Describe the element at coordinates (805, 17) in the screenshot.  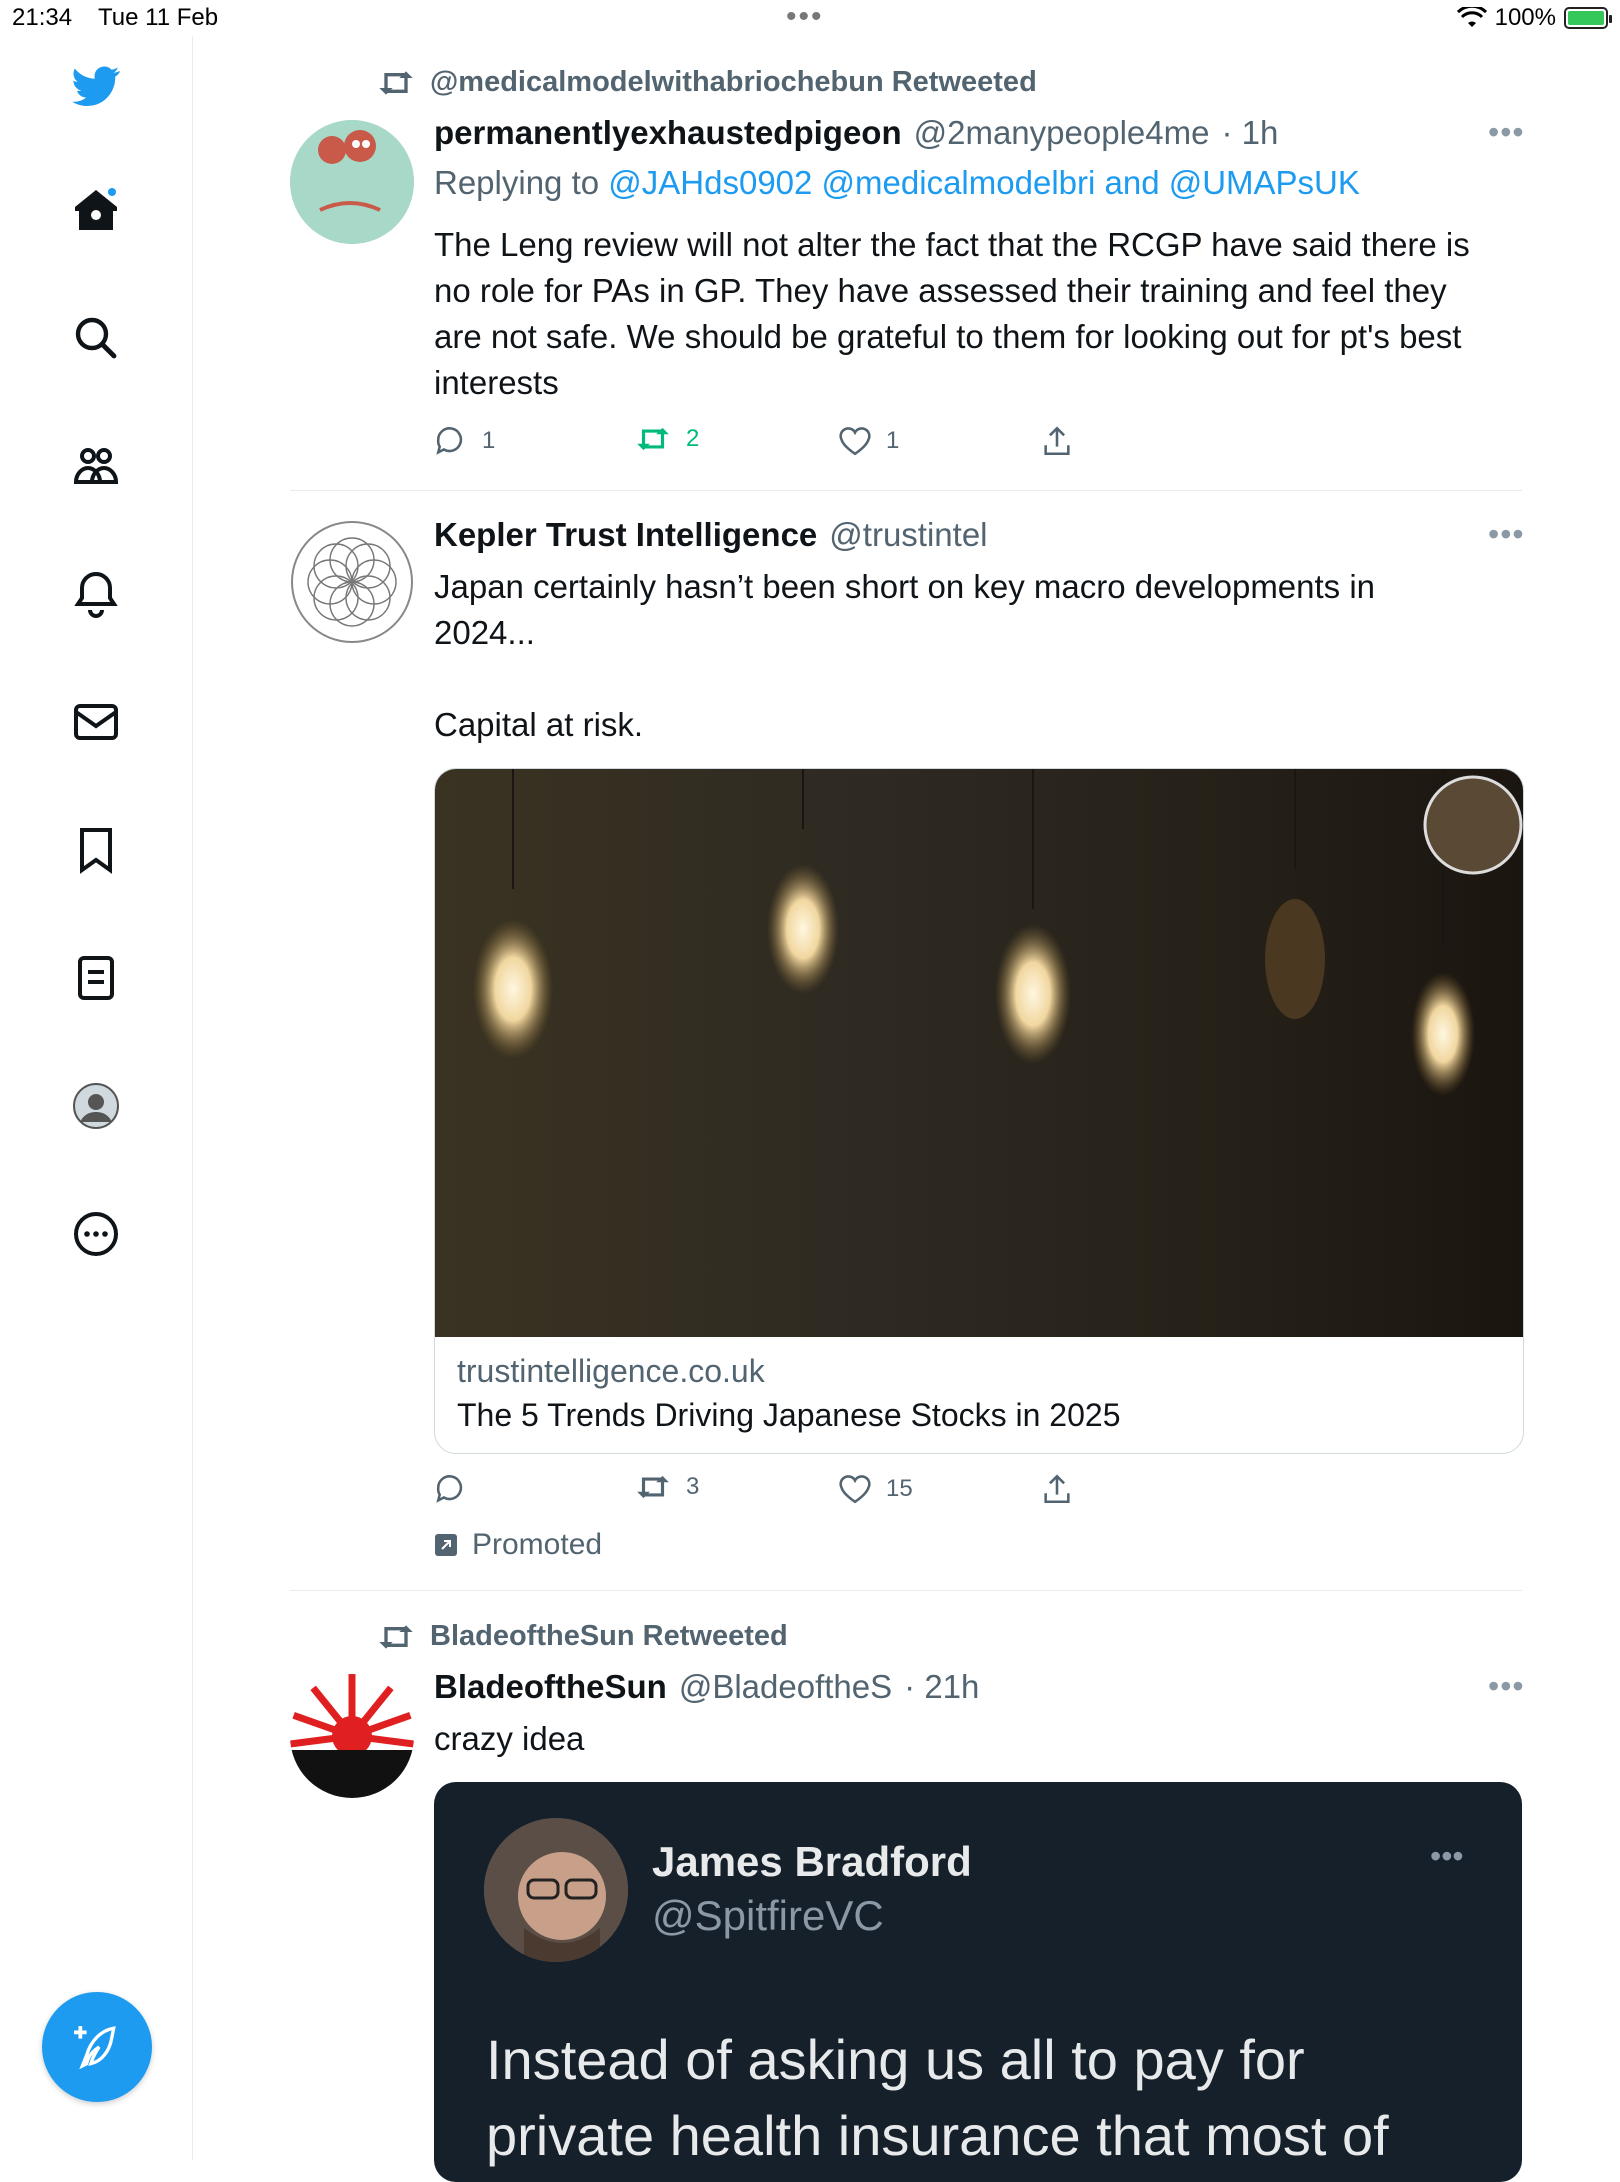
I see `multitasking-dots-icon: •••` at that location.